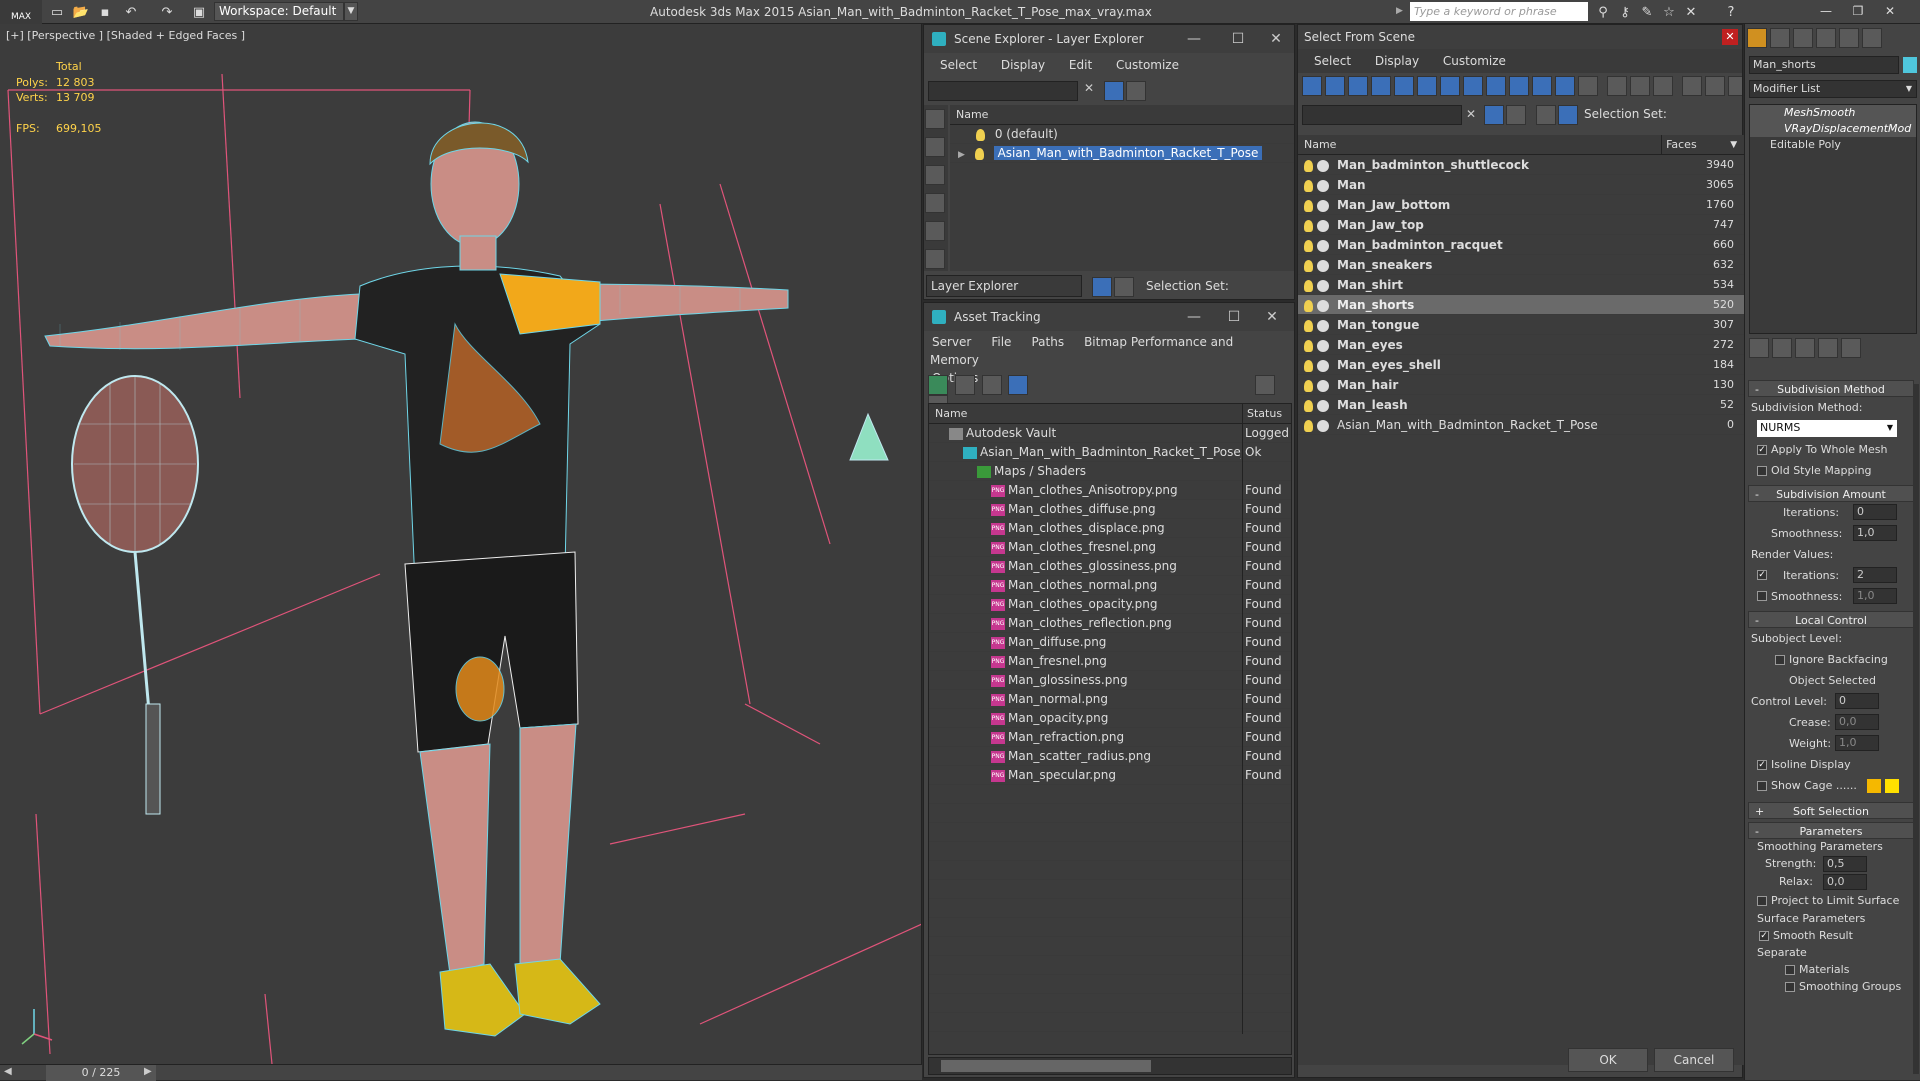  What do you see at coordinates (1831, 830) in the screenshot?
I see `rollout-parameters: - Parameters` at bounding box center [1831, 830].